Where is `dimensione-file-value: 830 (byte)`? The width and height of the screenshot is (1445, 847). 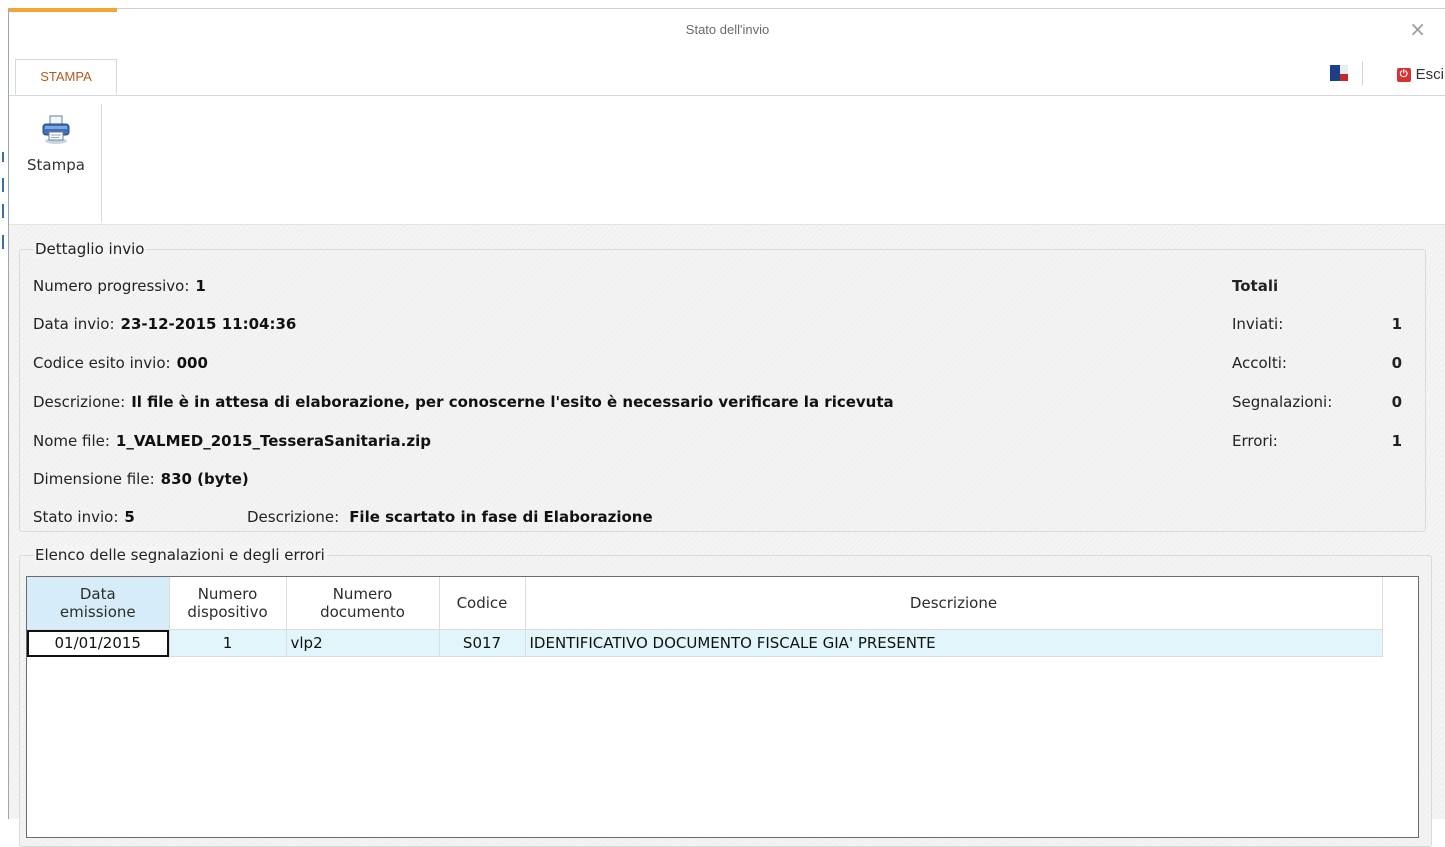
dimensione-file-value: 830 (byte) is located at coordinates (204, 479).